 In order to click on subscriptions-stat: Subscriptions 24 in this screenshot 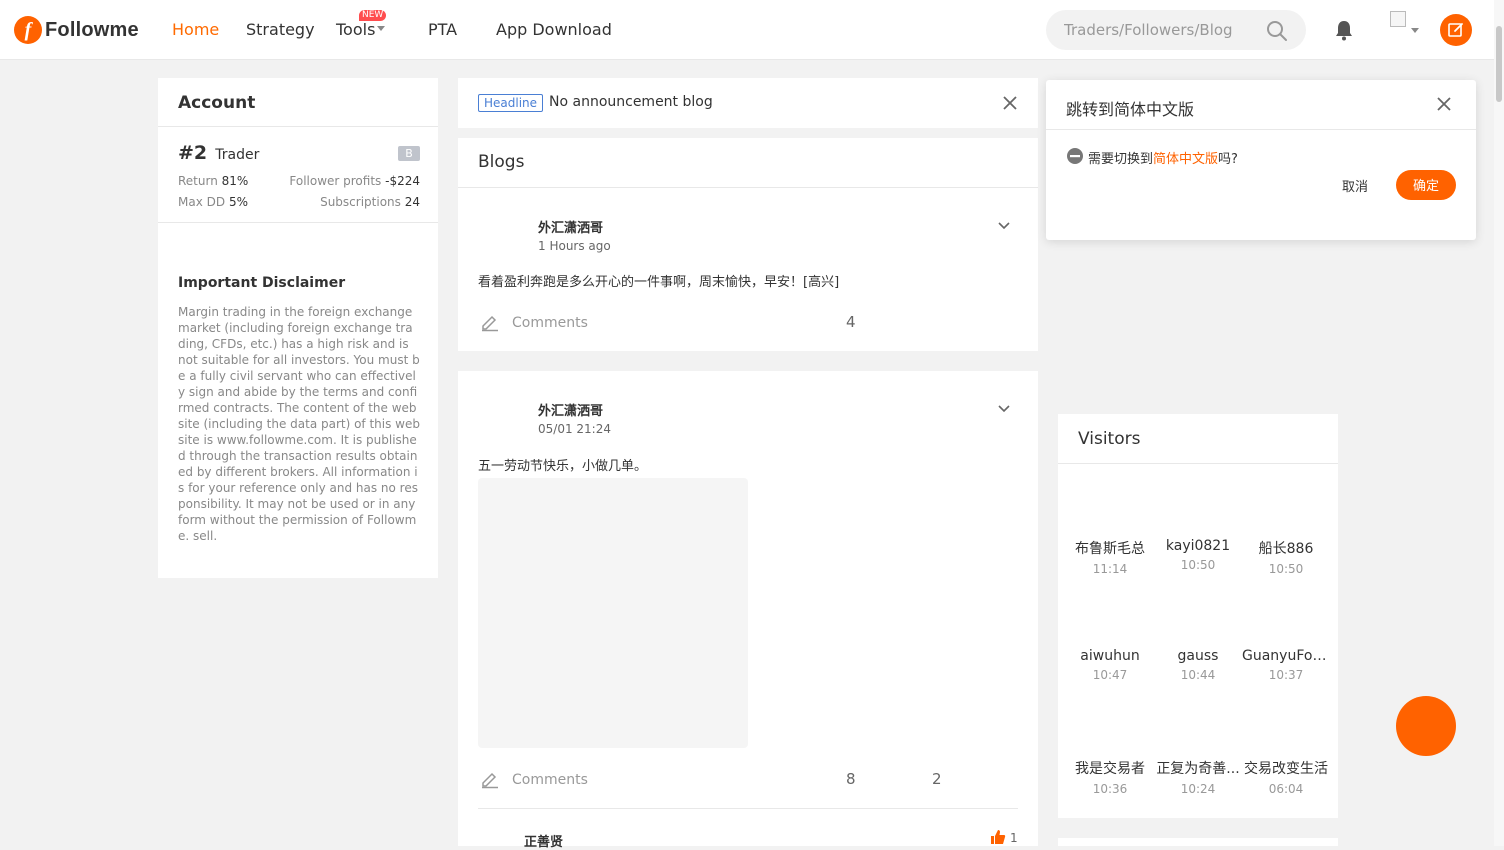, I will do `click(370, 202)`.